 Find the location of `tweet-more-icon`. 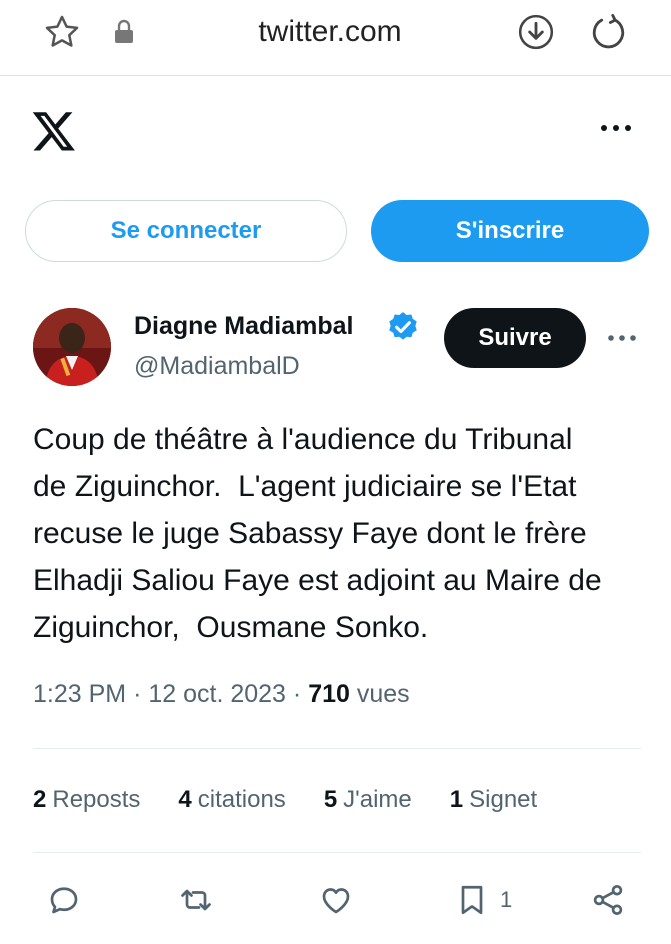

tweet-more-icon is located at coordinates (622, 338).